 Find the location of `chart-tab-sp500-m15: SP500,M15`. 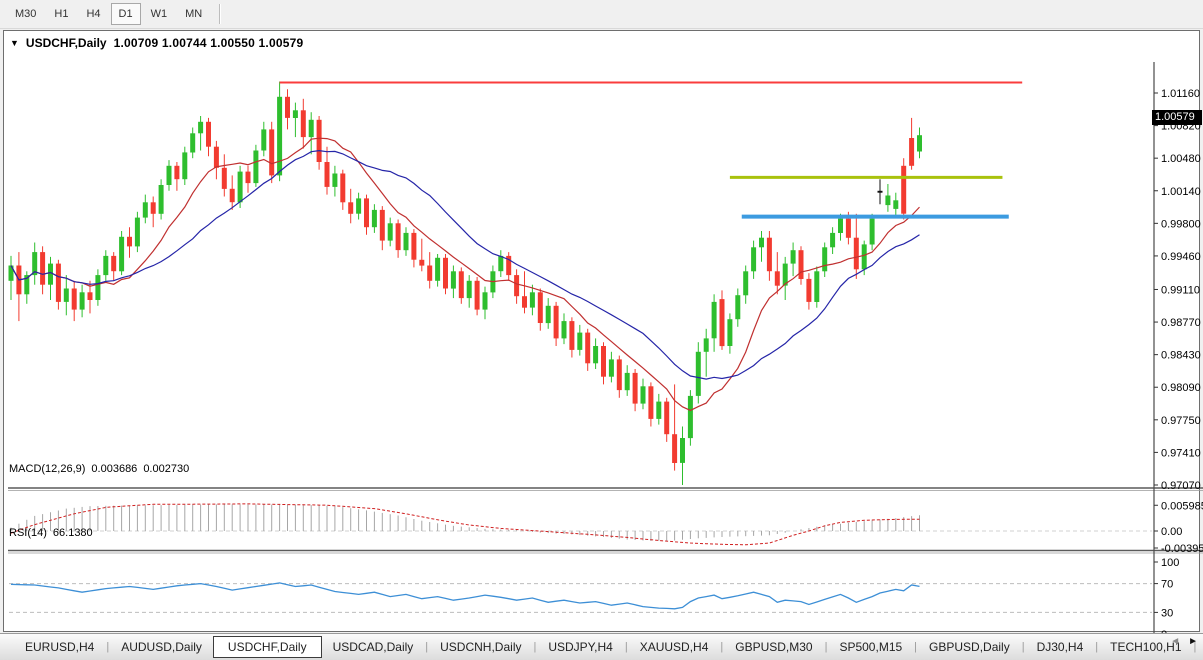

chart-tab-sp500-m15: SP500,M15 is located at coordinates (870, 647).